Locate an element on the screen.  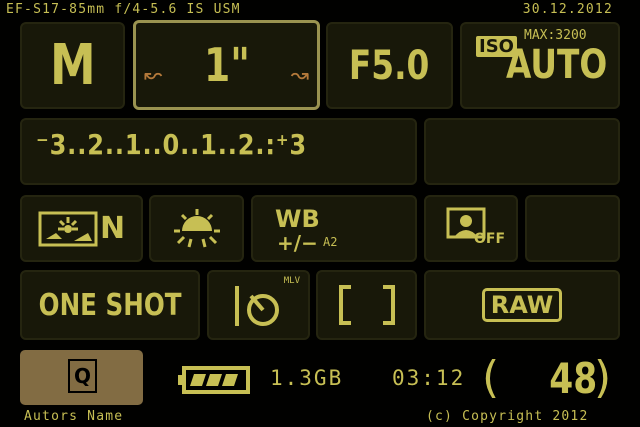
auto-lighting-tile: OFF is located at coordinates (471, 228).